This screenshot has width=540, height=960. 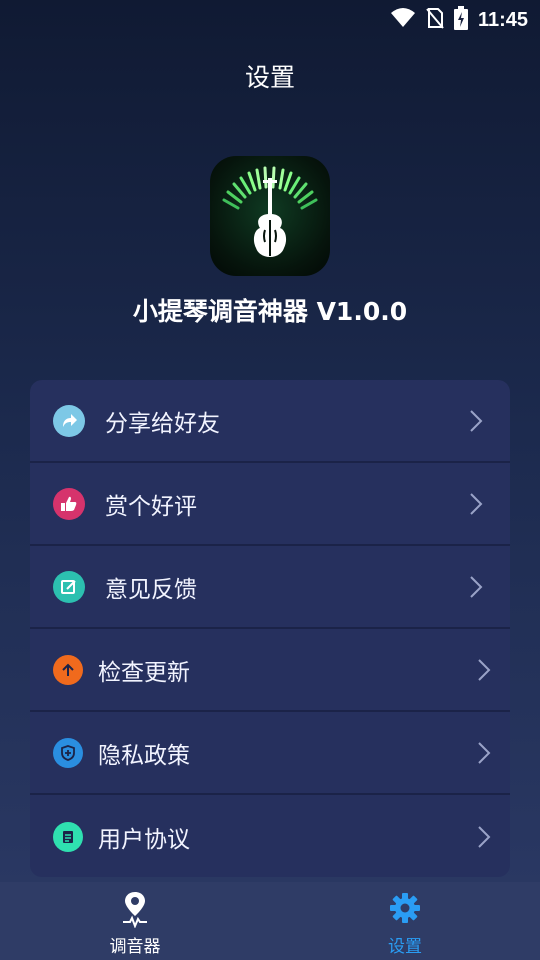 What do you see at coordinates (270, 587) in the screenshot?
I see `menu-item-feedback: 意见反馈` at bounding box center [270, 587].